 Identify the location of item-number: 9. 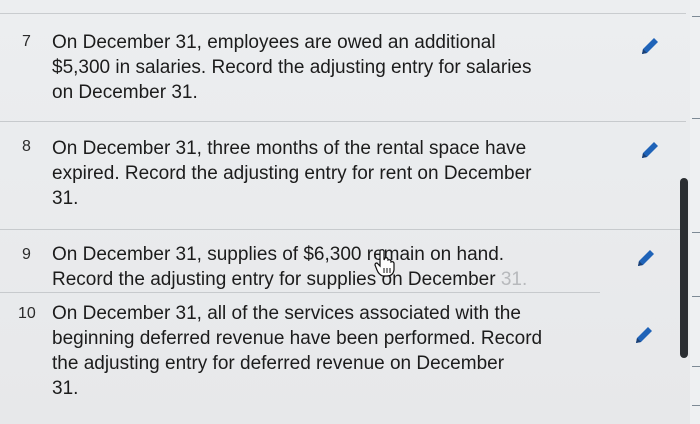
(26, 254).